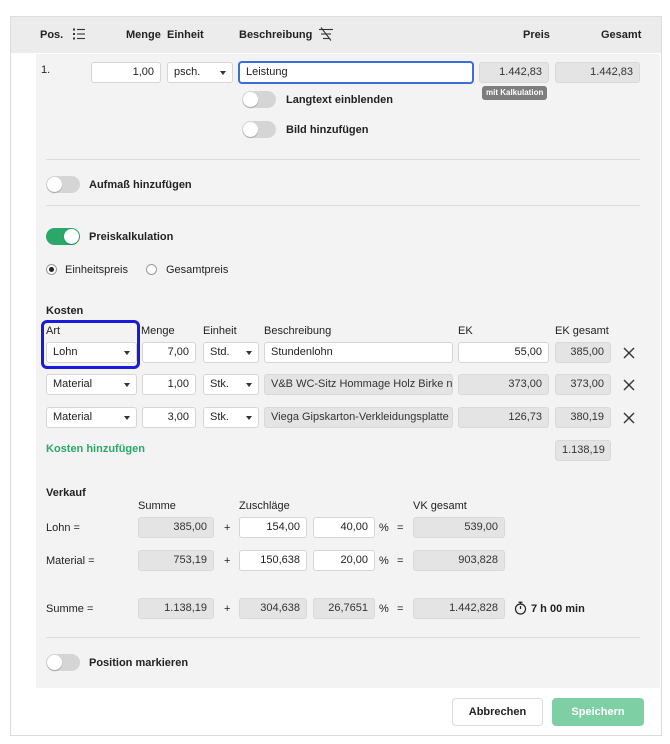 This screenshot has height=744, width=670. I want to click on position-number: 1., so click(46, 70).